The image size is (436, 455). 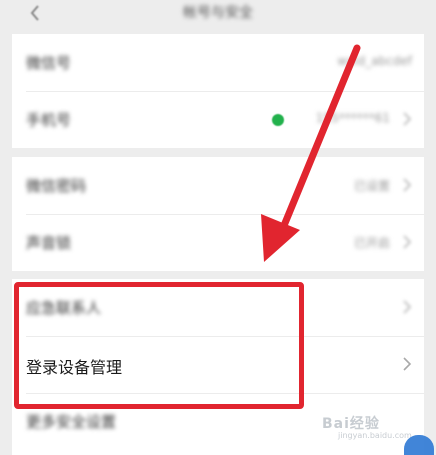 What do you see at coordinates (311, 153) in the screenshot?
I see `red-arrow-icon` at bounding box center [311, 153].